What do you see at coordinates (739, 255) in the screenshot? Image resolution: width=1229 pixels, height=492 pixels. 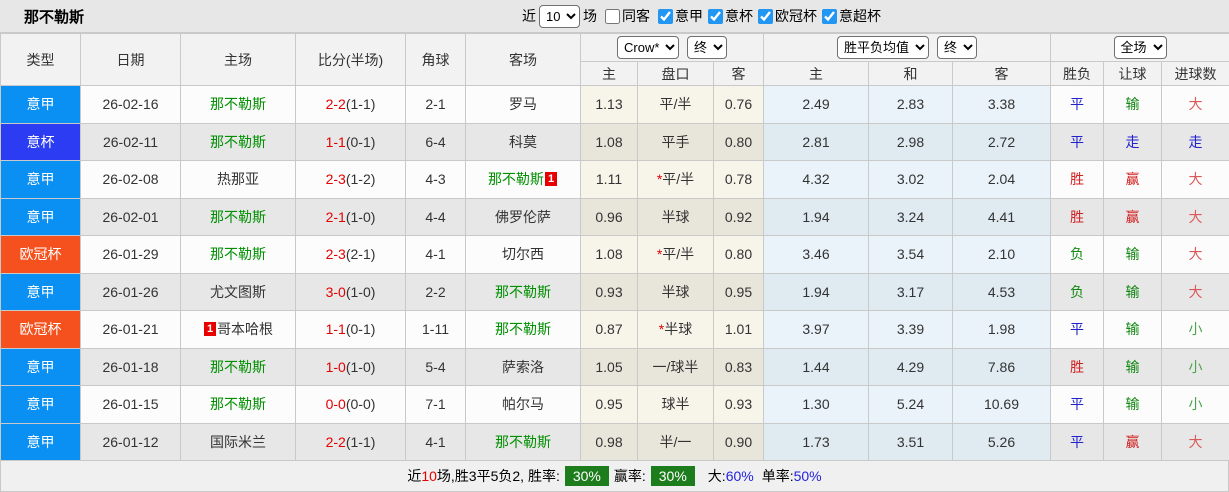 I see `handicap-away-odds: 0.80` at bounding box center [739, 255].